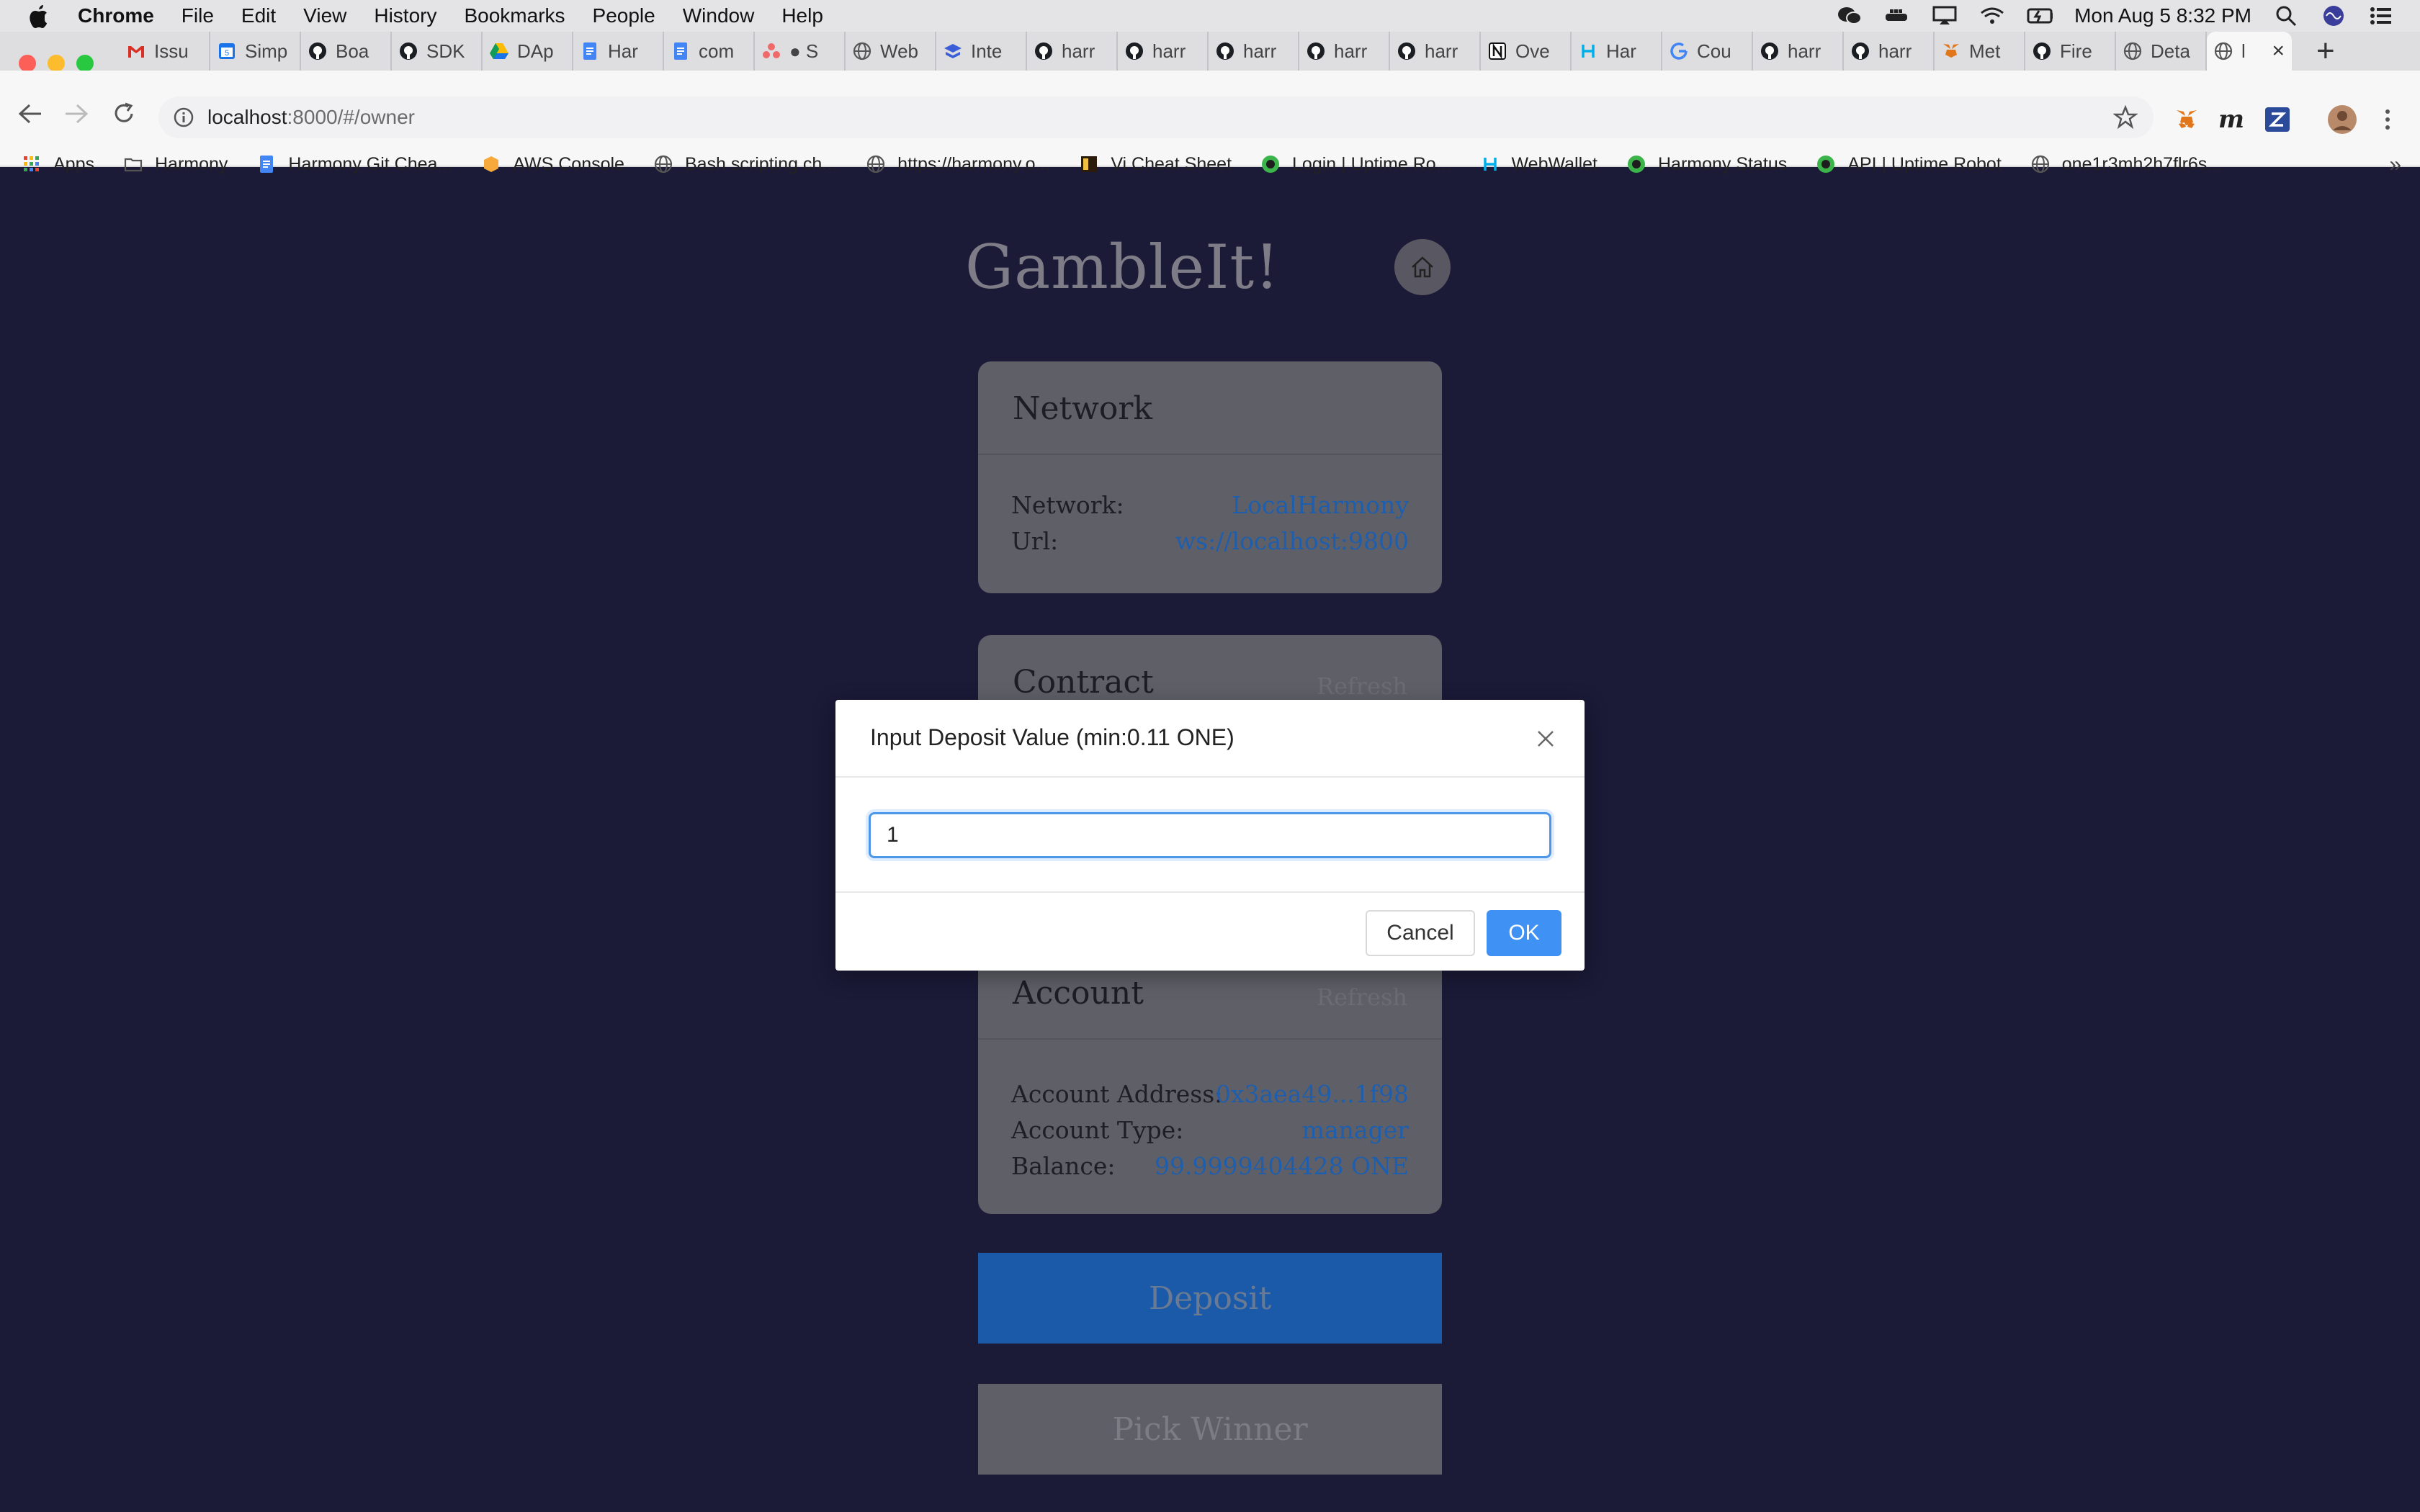 Image resolution: width=2420 pixels, height=1512 pixels. Describe the element at coordinates (1897, 16) in the screenshot. I see `docker-icon` at that location.